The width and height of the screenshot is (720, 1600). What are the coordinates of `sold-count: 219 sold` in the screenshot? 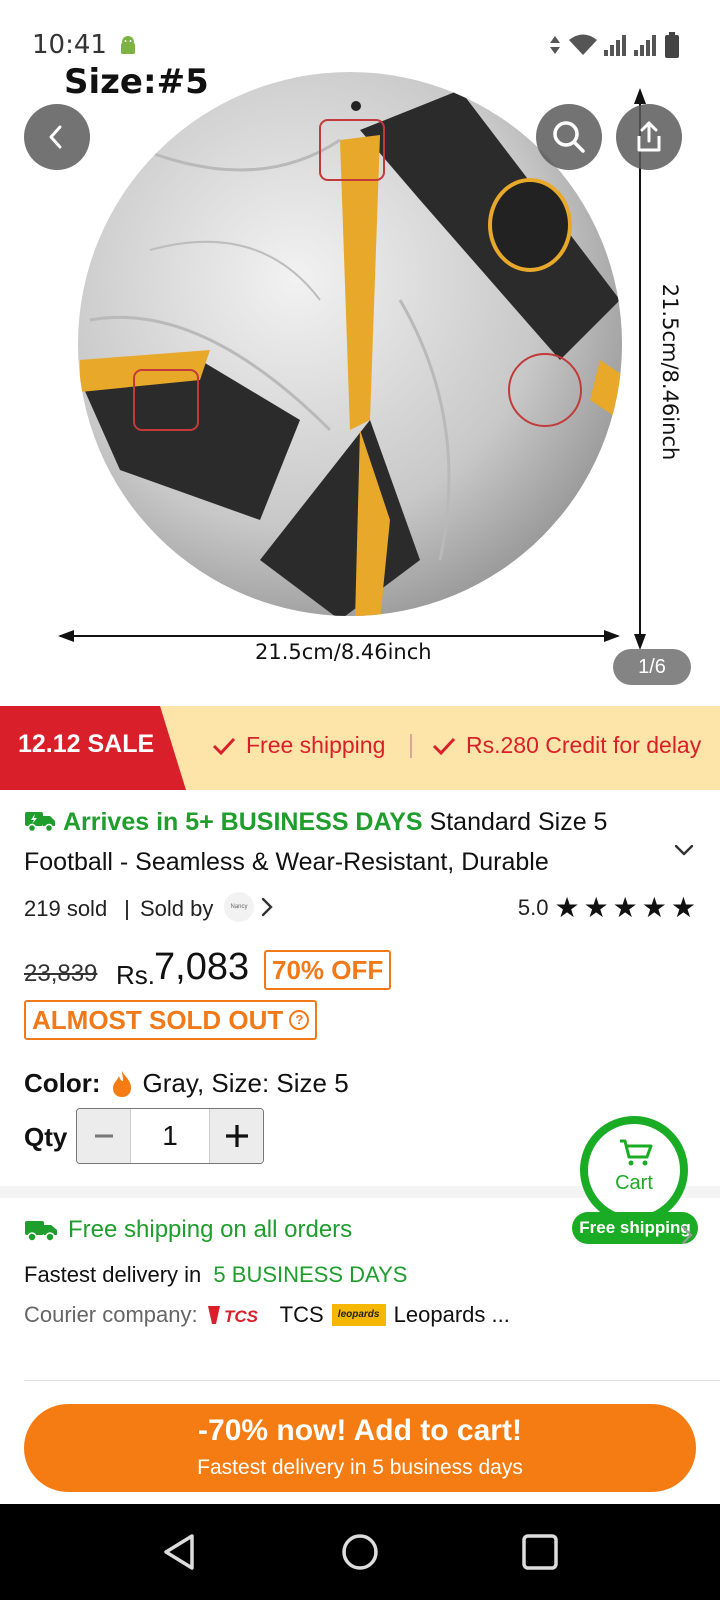 It's located at (66, 908).